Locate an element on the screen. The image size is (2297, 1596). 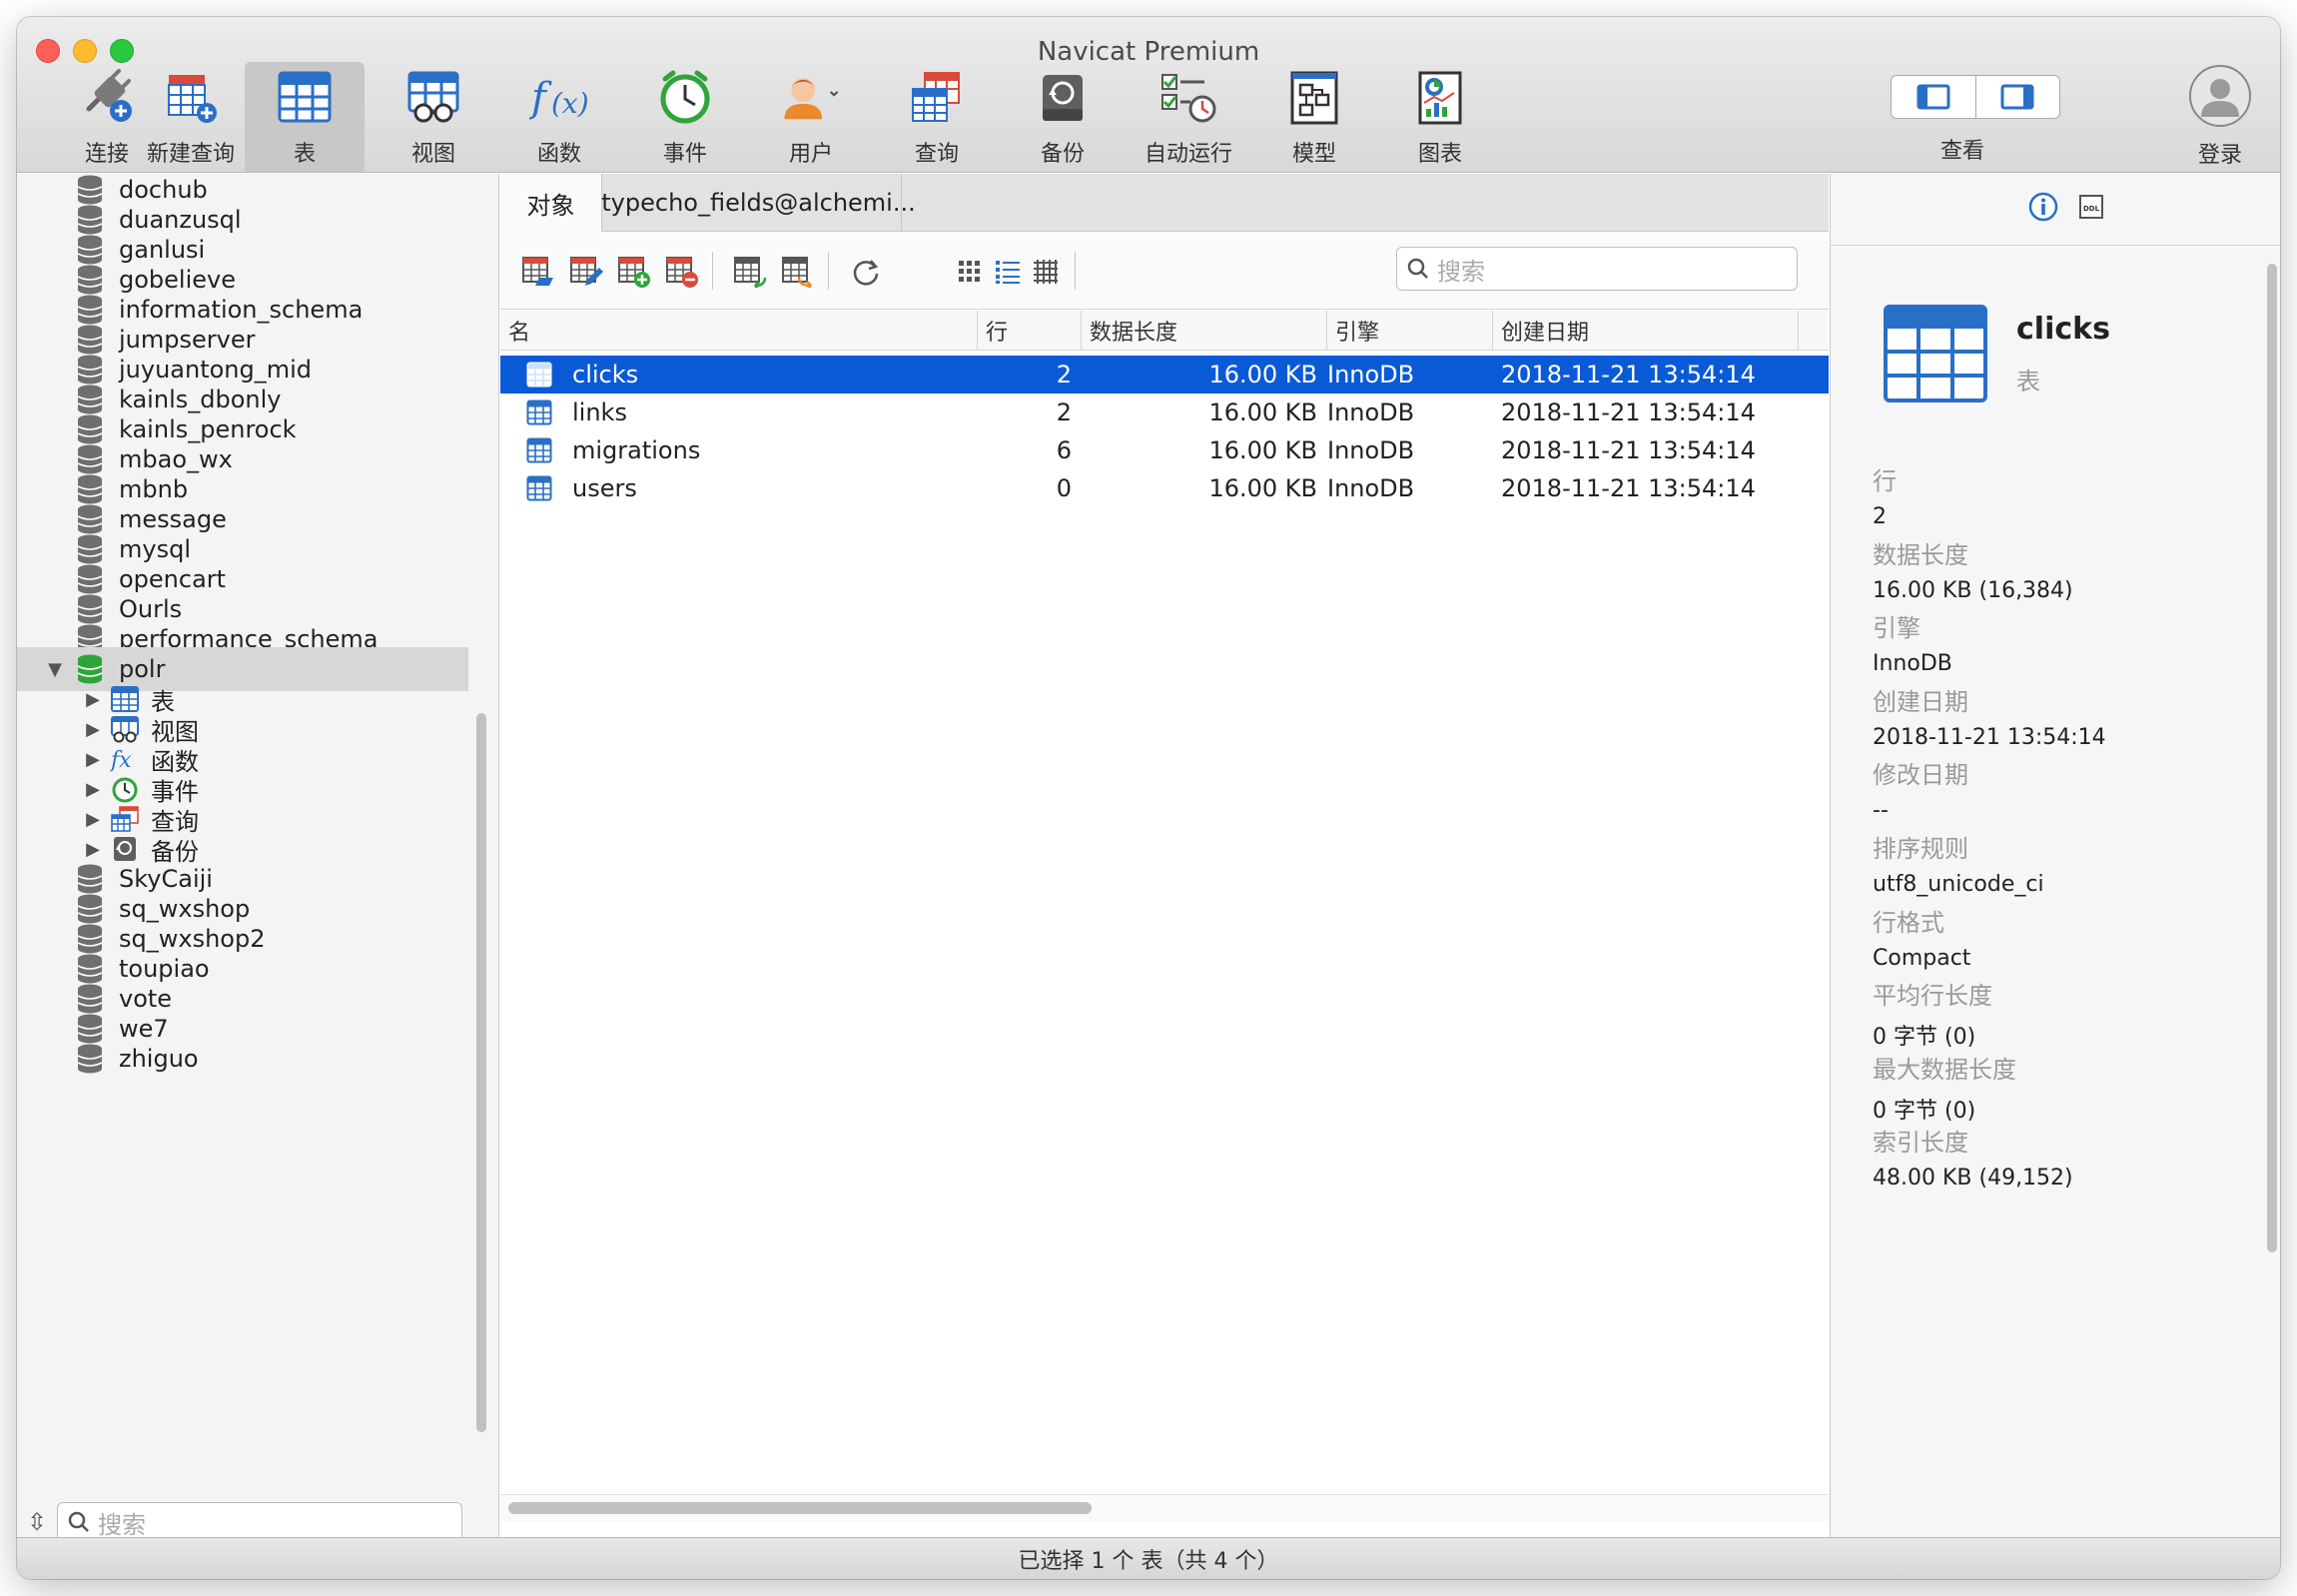
backup-icon is located at coordinates (1063, 97).